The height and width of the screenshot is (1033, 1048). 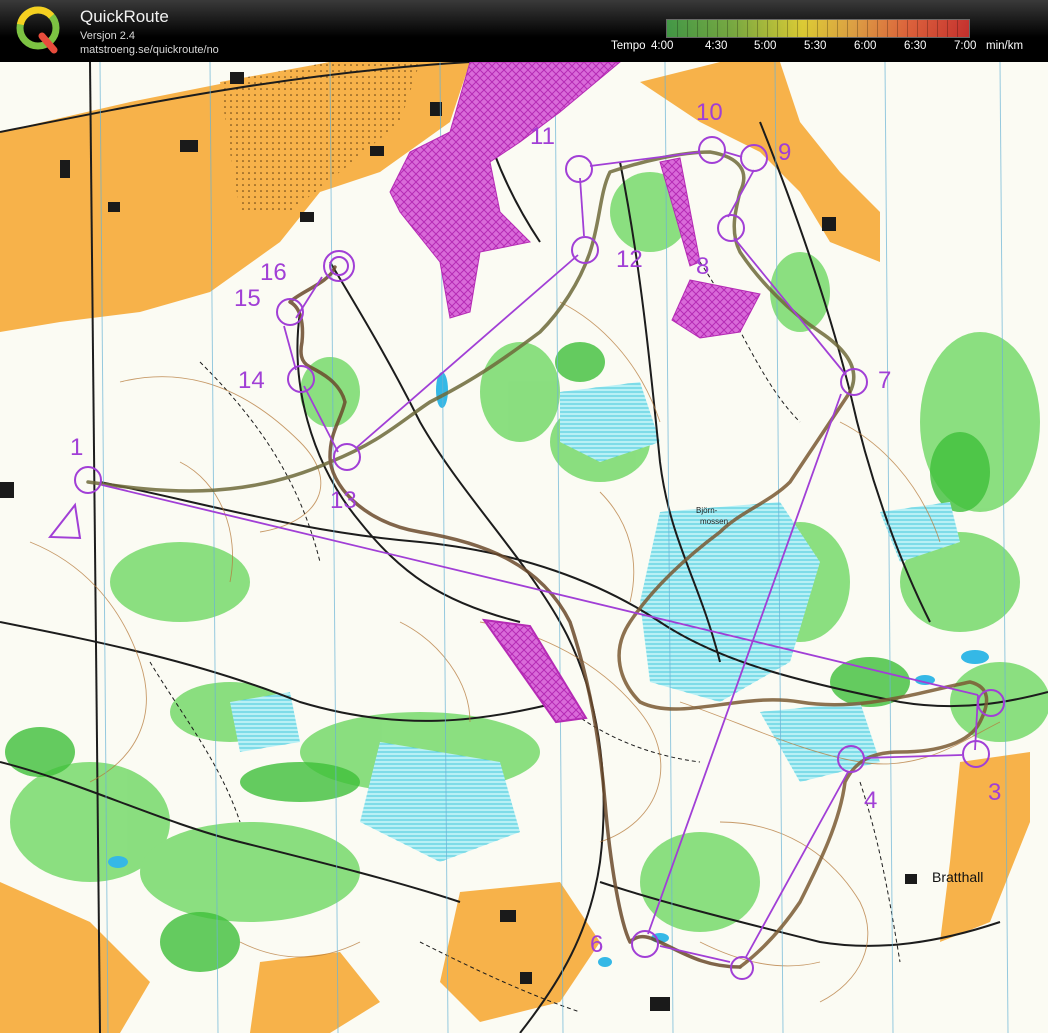 I want to click on marsh-area, so click(x=265, y=722).